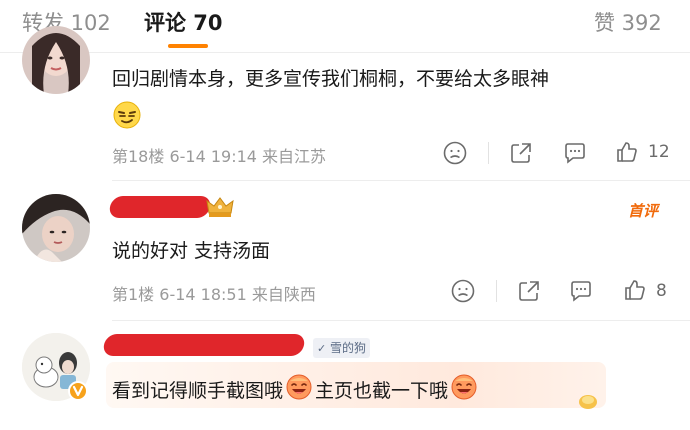 This screenshot has height=430, width=690. I want to click on verified-badge-icon, so click(78, 391).